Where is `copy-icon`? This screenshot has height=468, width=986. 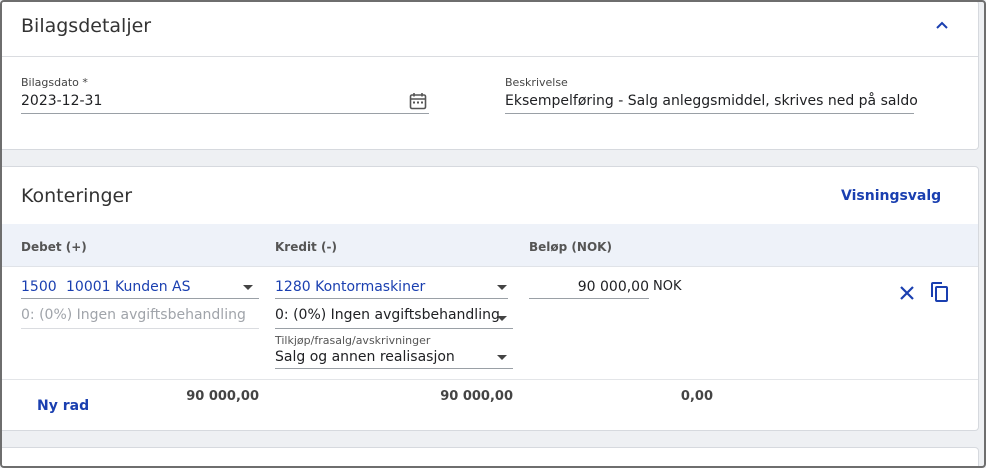 copy-icon is located at coordinates (939, 292).